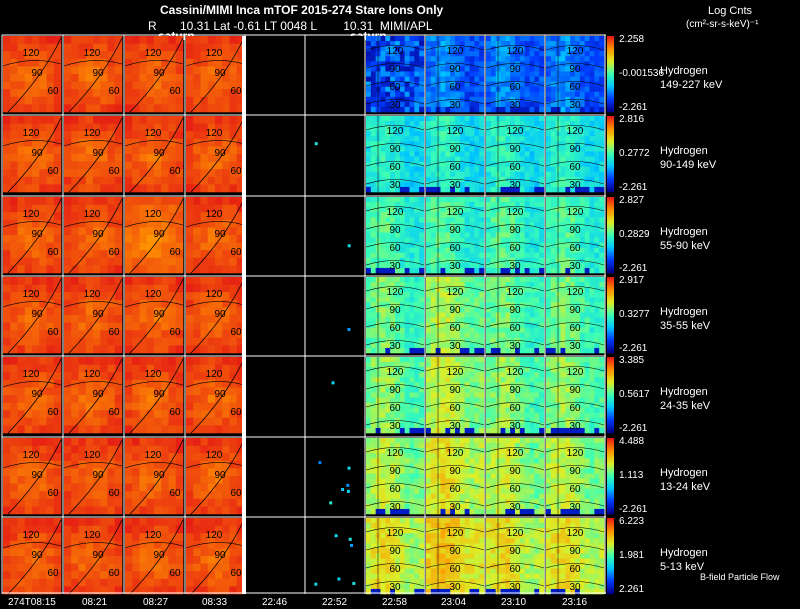 This screenshot has width=800, height=609. I want to click on panel-r1-c6: 120 90 60 30, so click(395, 154).